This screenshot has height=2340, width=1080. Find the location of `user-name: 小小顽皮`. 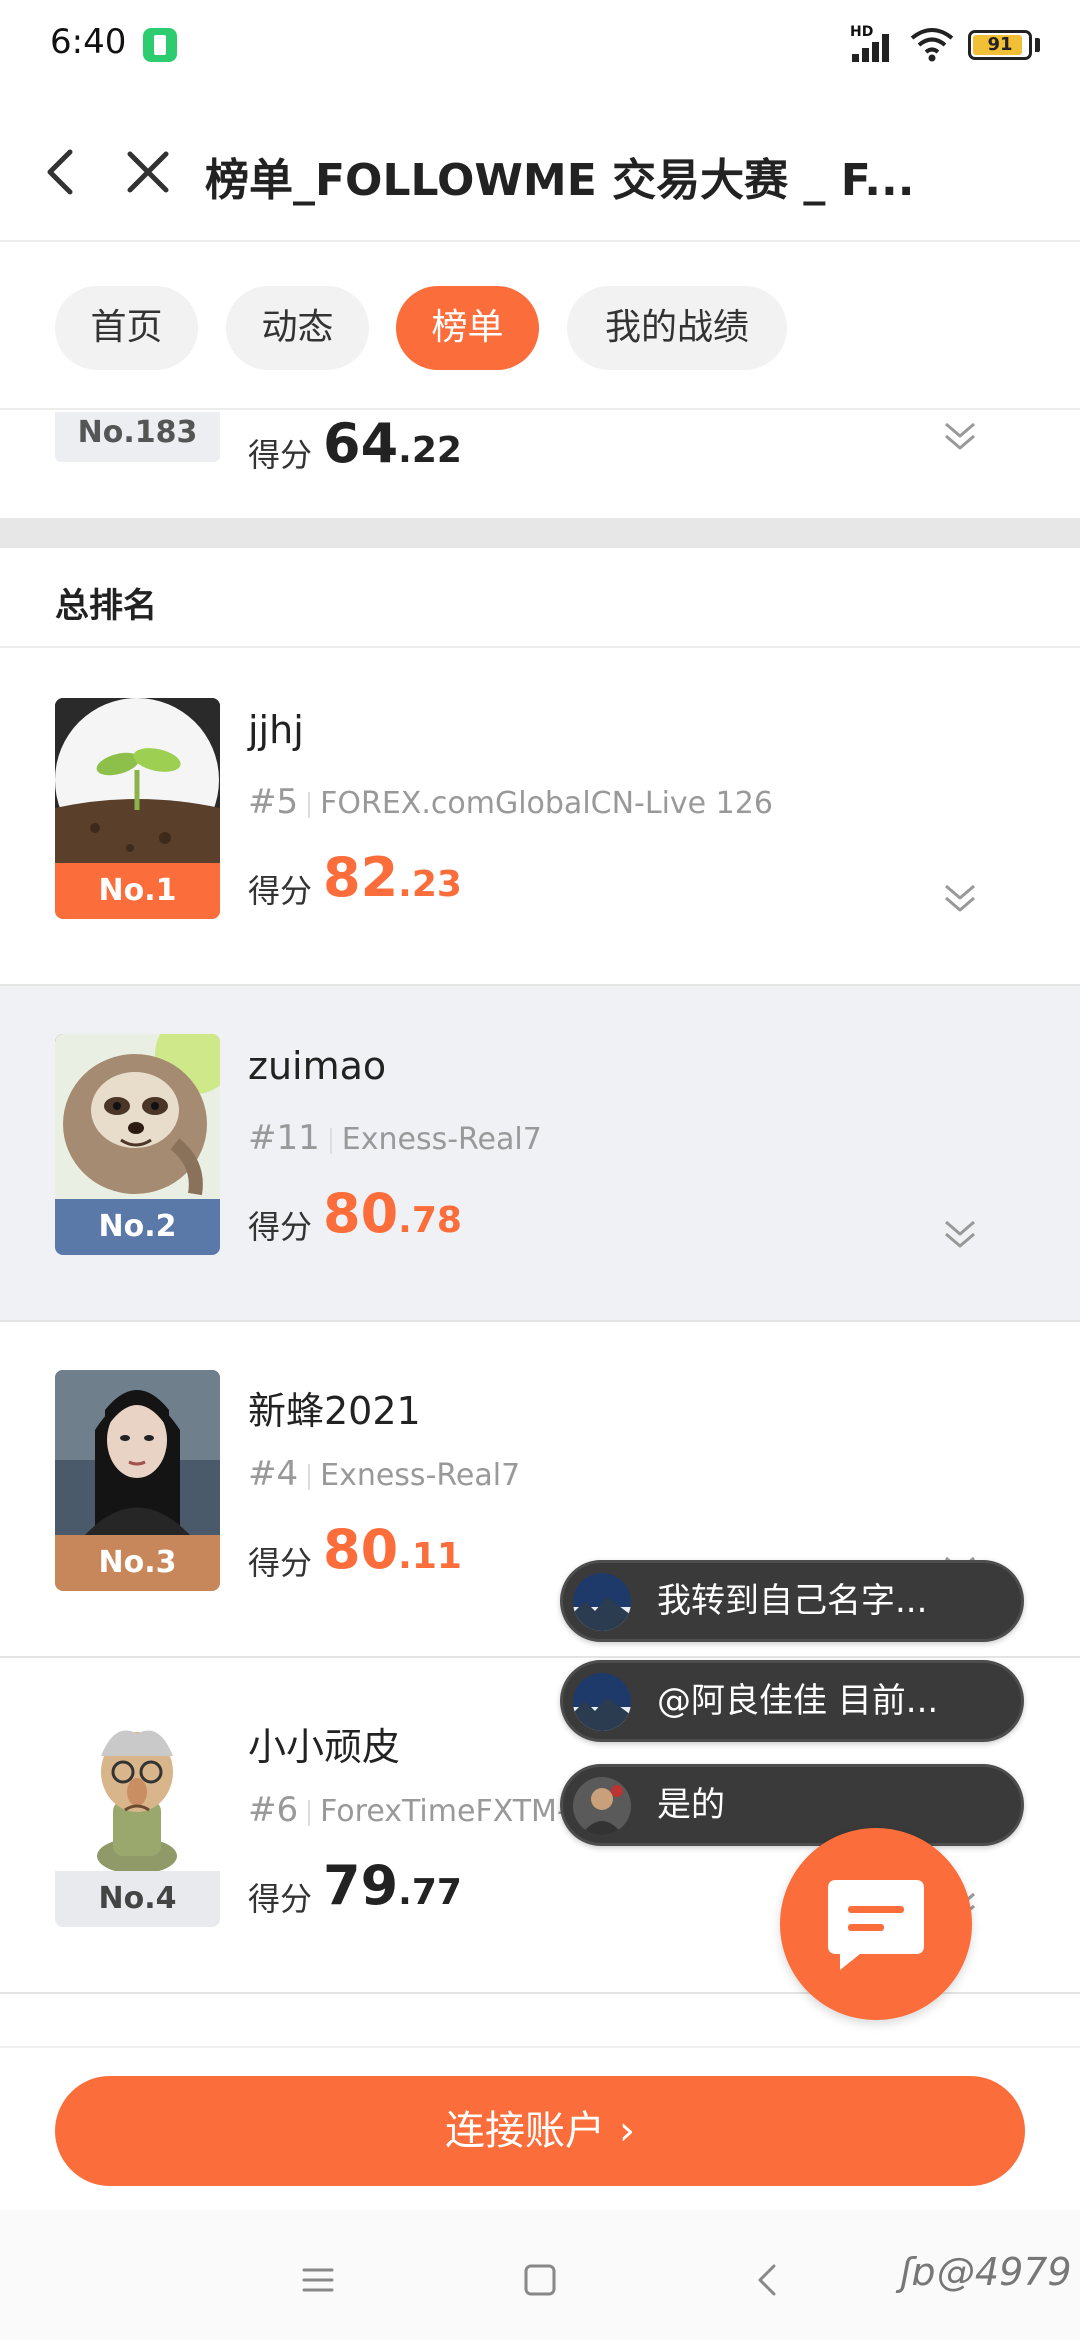

user-name: 小小顽皮 is located at coordinates (324, 1747).